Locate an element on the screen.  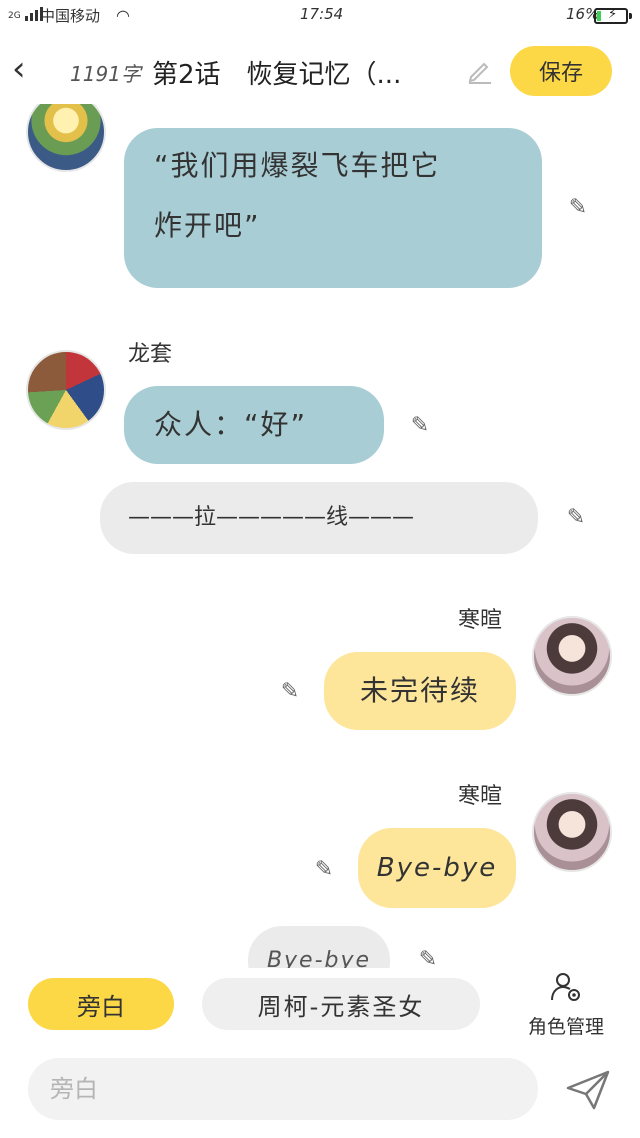
message-bubble: 众人：“好” is located at coordinates (254, 425).